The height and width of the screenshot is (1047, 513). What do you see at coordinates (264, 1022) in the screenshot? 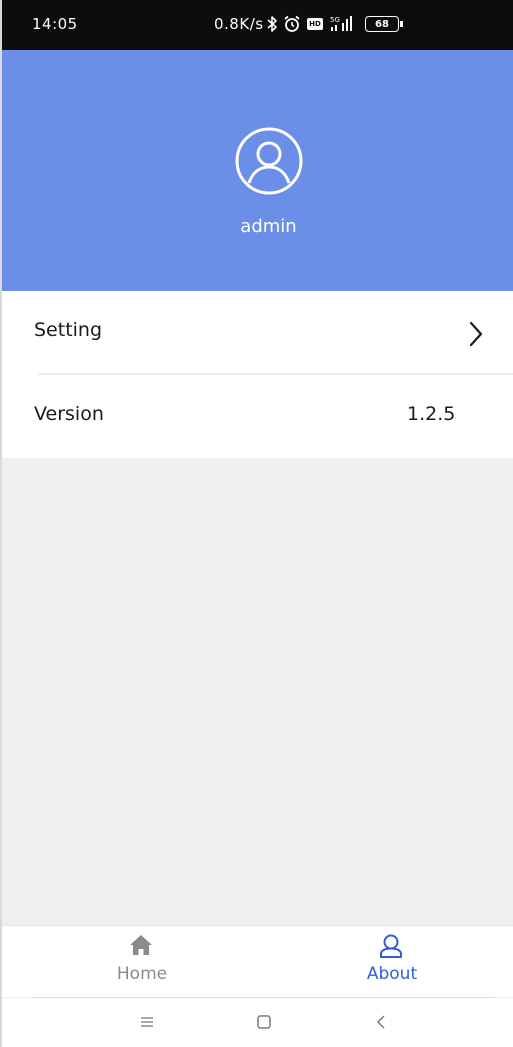
I see `home-square-icon` at bounding box center [264, 1022].